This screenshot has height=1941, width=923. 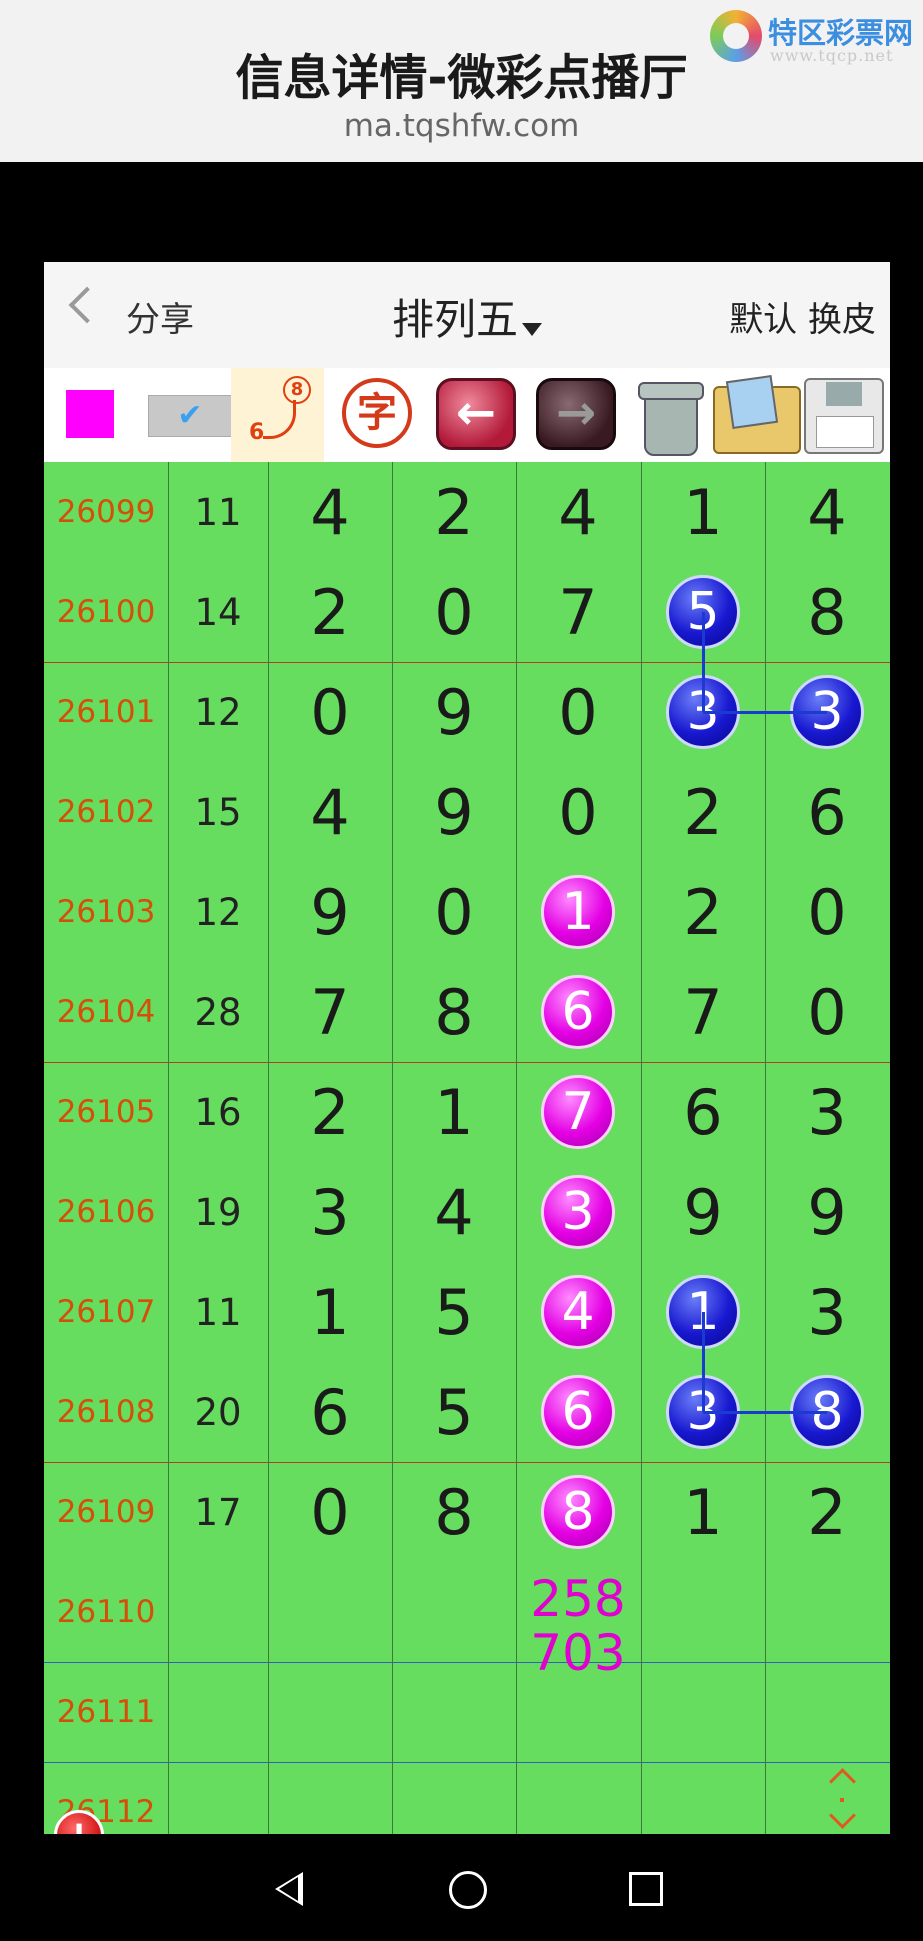 I want to click on digit-cell-2: 2, so click(x=454, y=512).